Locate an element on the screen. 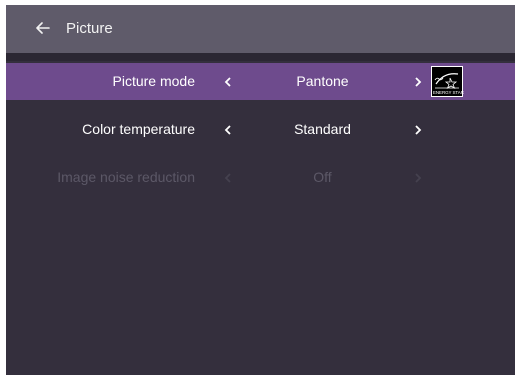  energy-star-logo: ENERGY STAR is located at coordinates (447, 81).